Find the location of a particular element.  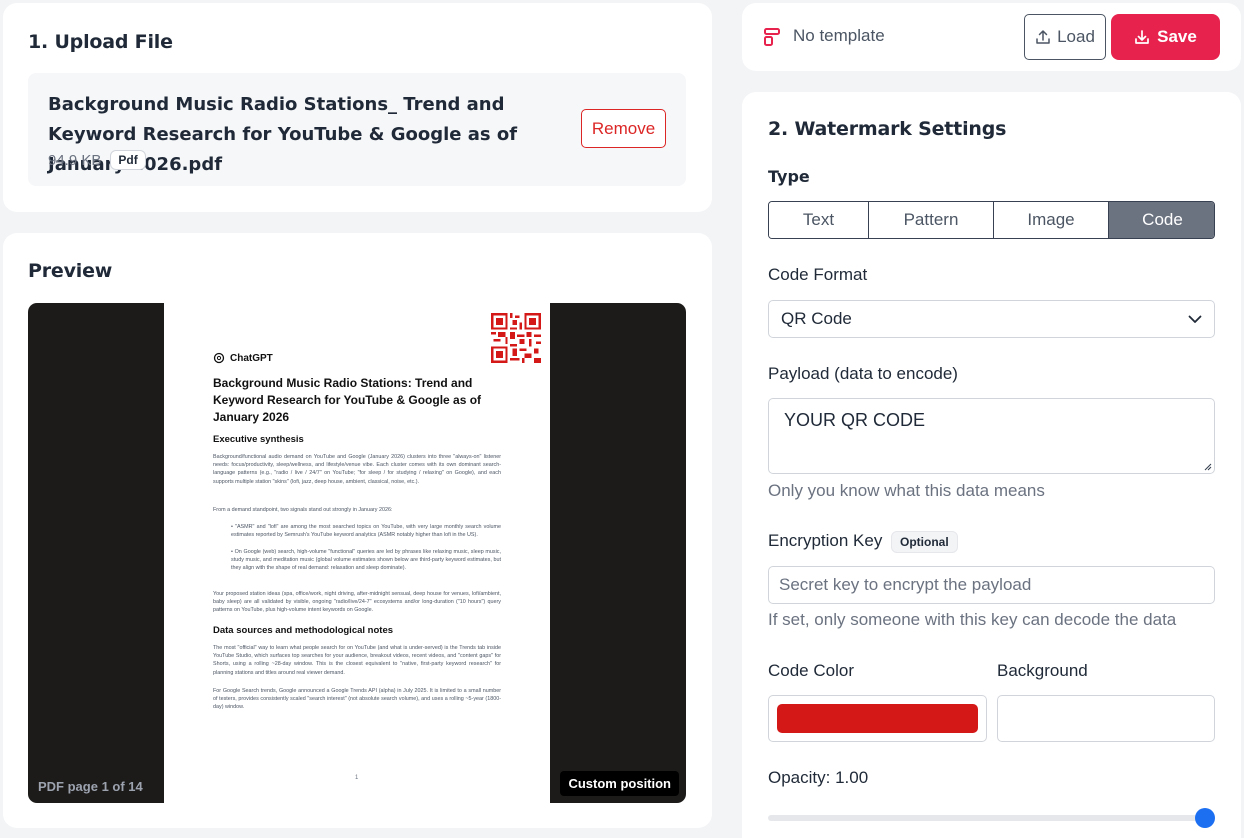

resize-handle-icon is located at coordinates (1207, 466).